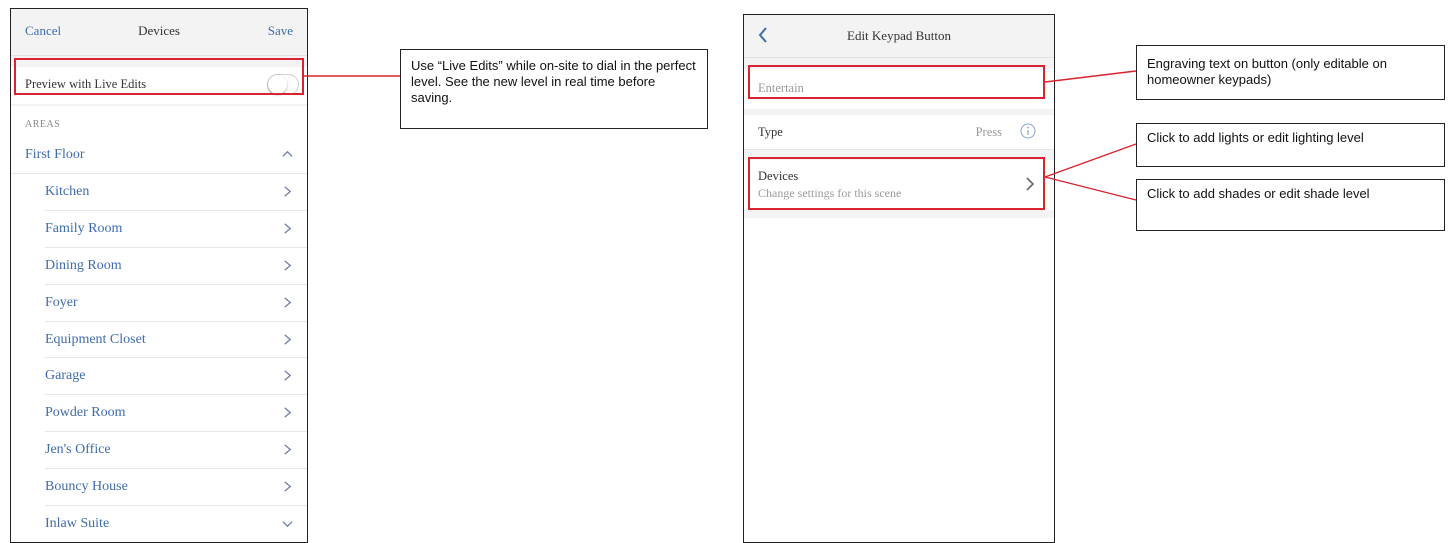 This screenshot has width=1449, height=543. I want to click on areas-section-label: AREAS, so click(43, 124).